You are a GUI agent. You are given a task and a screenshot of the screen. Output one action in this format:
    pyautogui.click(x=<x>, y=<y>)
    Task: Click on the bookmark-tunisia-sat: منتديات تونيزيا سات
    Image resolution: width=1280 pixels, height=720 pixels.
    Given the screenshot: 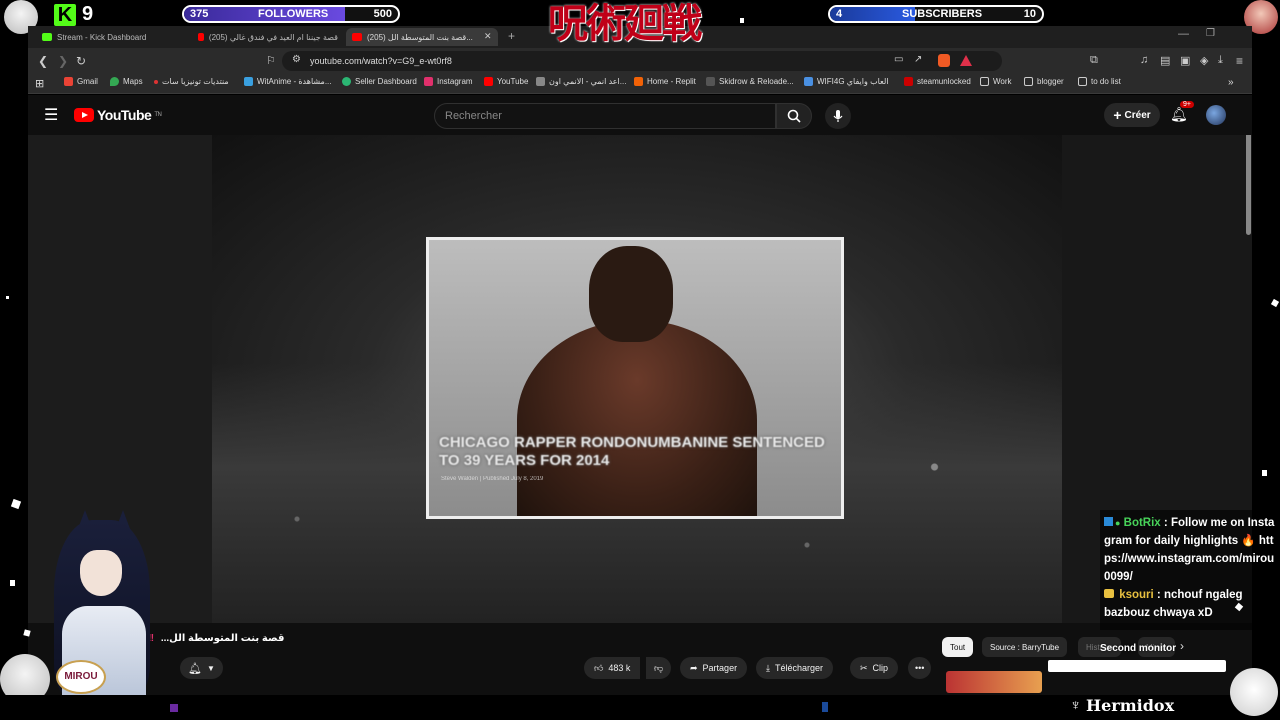 What is the action you would take?
    pyautogui.click(x=191, y=81)
    